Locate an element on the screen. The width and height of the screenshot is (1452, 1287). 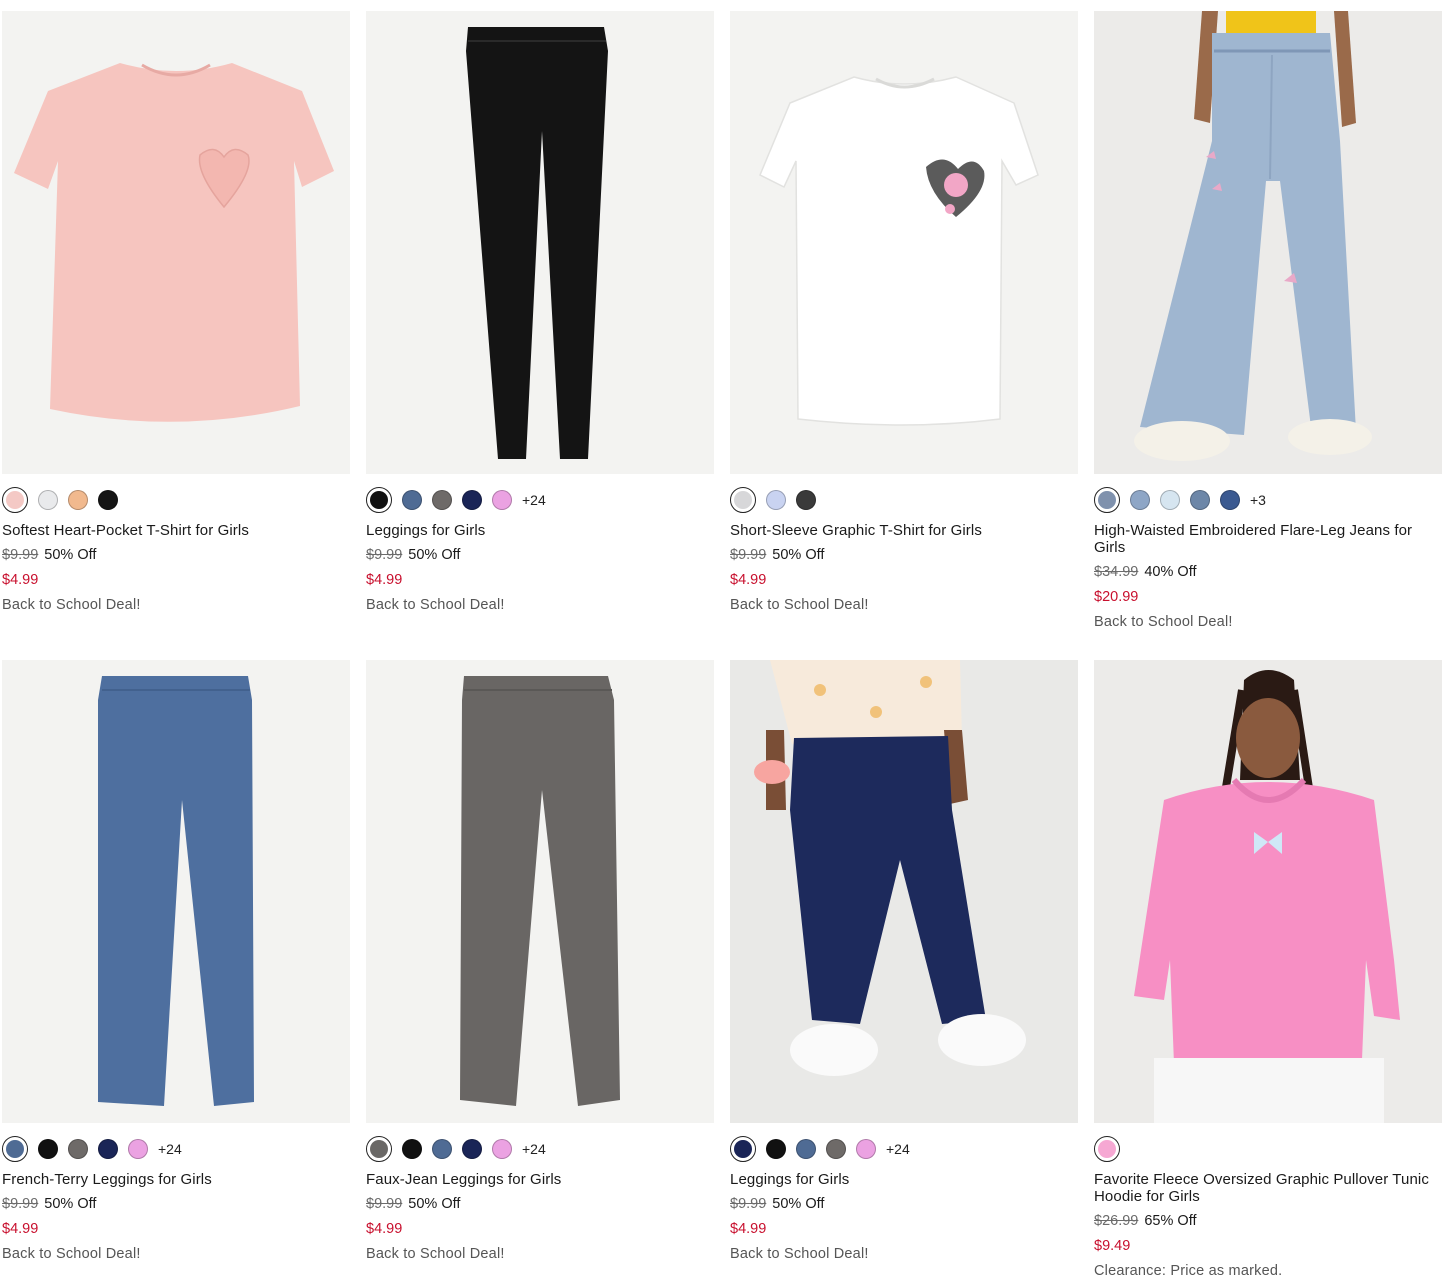
flare-jeans-model-image is located at coordinates (1268, 242).